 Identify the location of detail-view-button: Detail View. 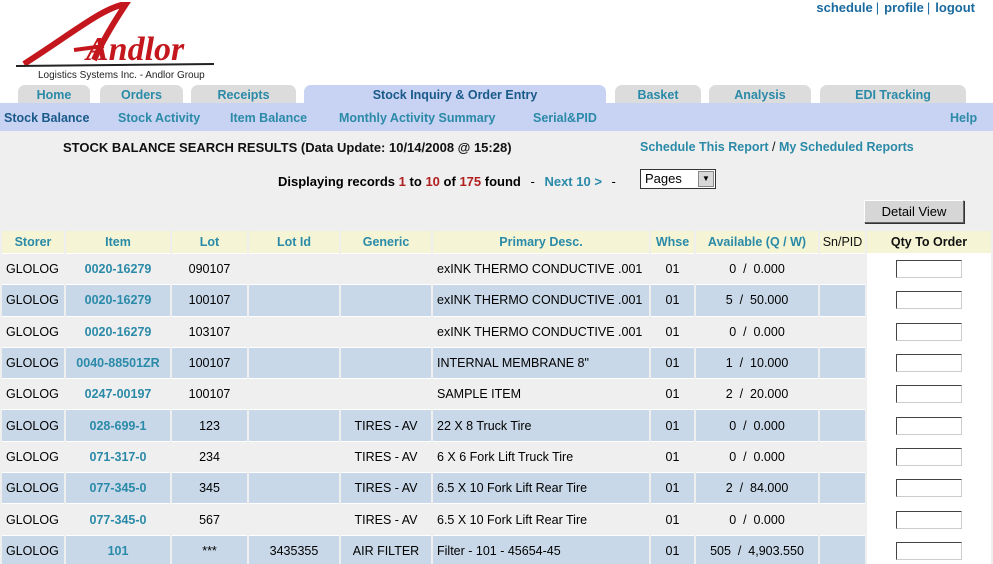
(914, 211).